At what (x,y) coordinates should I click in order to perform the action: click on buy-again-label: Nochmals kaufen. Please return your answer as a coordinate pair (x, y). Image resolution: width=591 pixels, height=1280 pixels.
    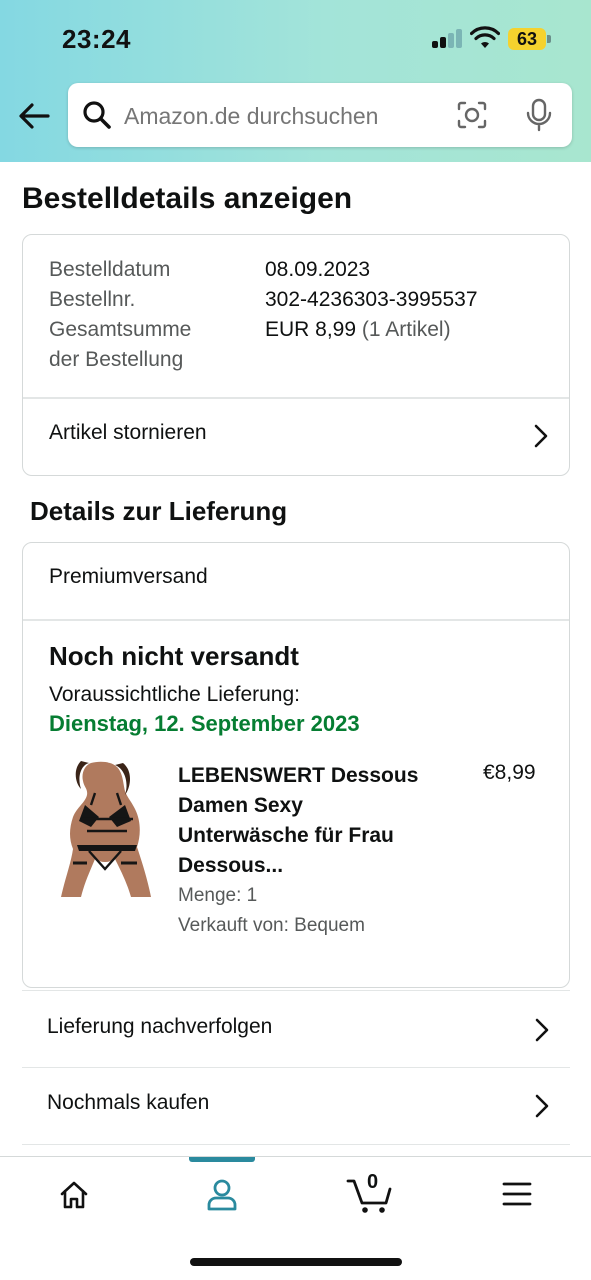
    Looking at the image, I should click on (128, 1102).